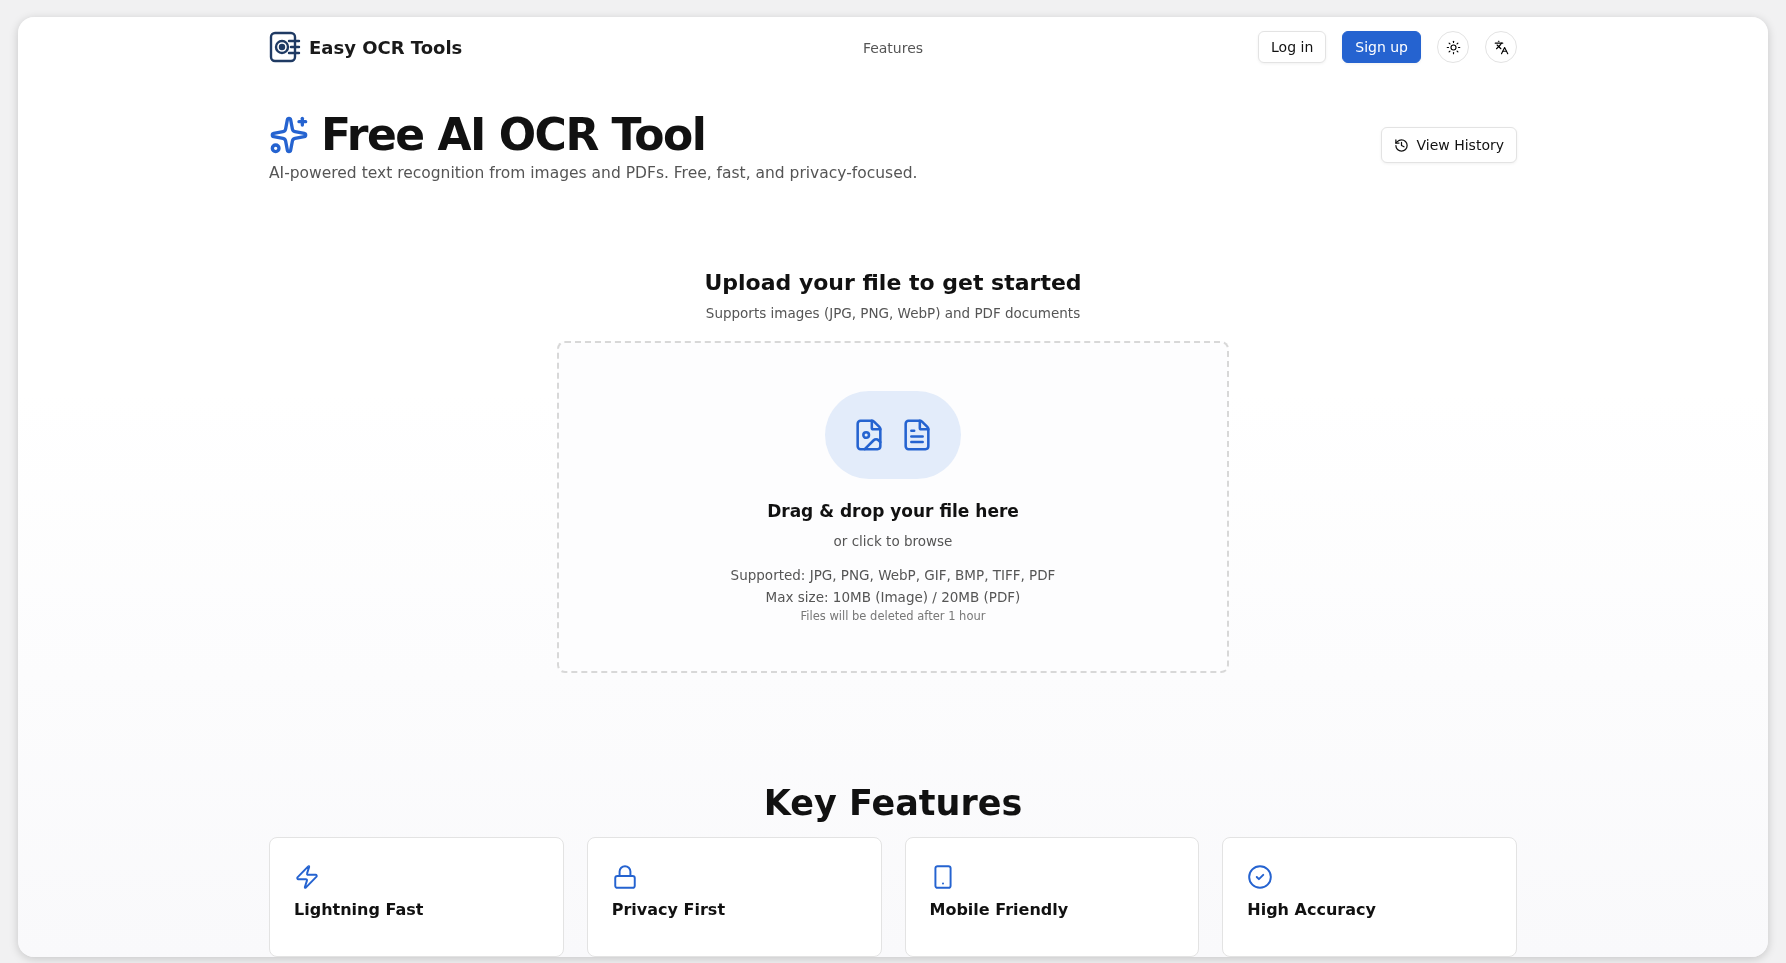 The image size is (1786, 963). I want to click on file-dropzone: Drag & drop your file here or click to browse Supported: JPG, PNG, WebP, GIF, BMP, TIFF, PDF Max size: 10MB (Image) / 20MB (PDF) Files will be deleted after 1 hour, so click(893, 507).